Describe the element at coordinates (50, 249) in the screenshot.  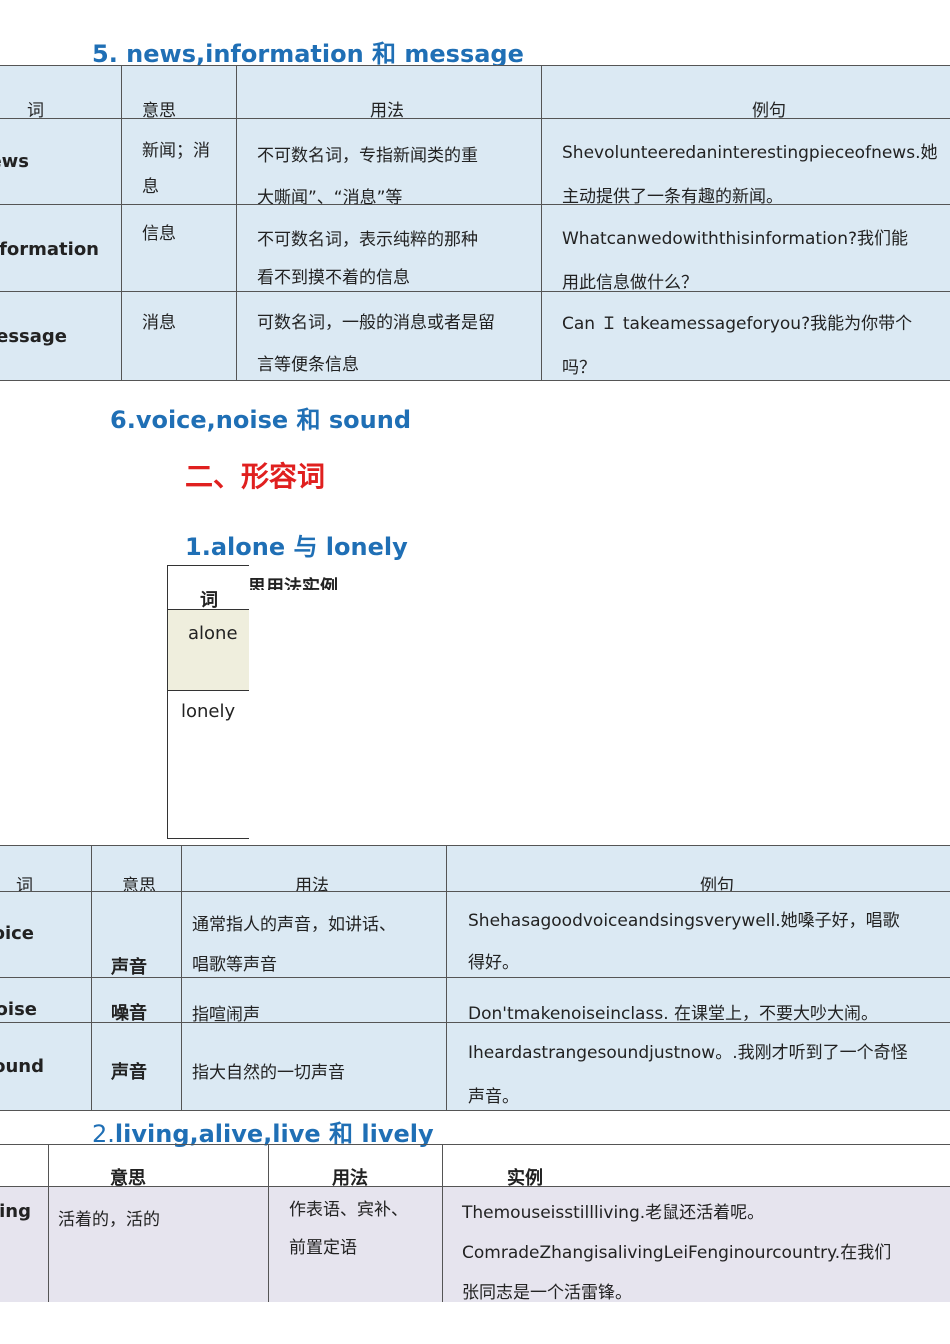
I see `word-information: information` at that location.